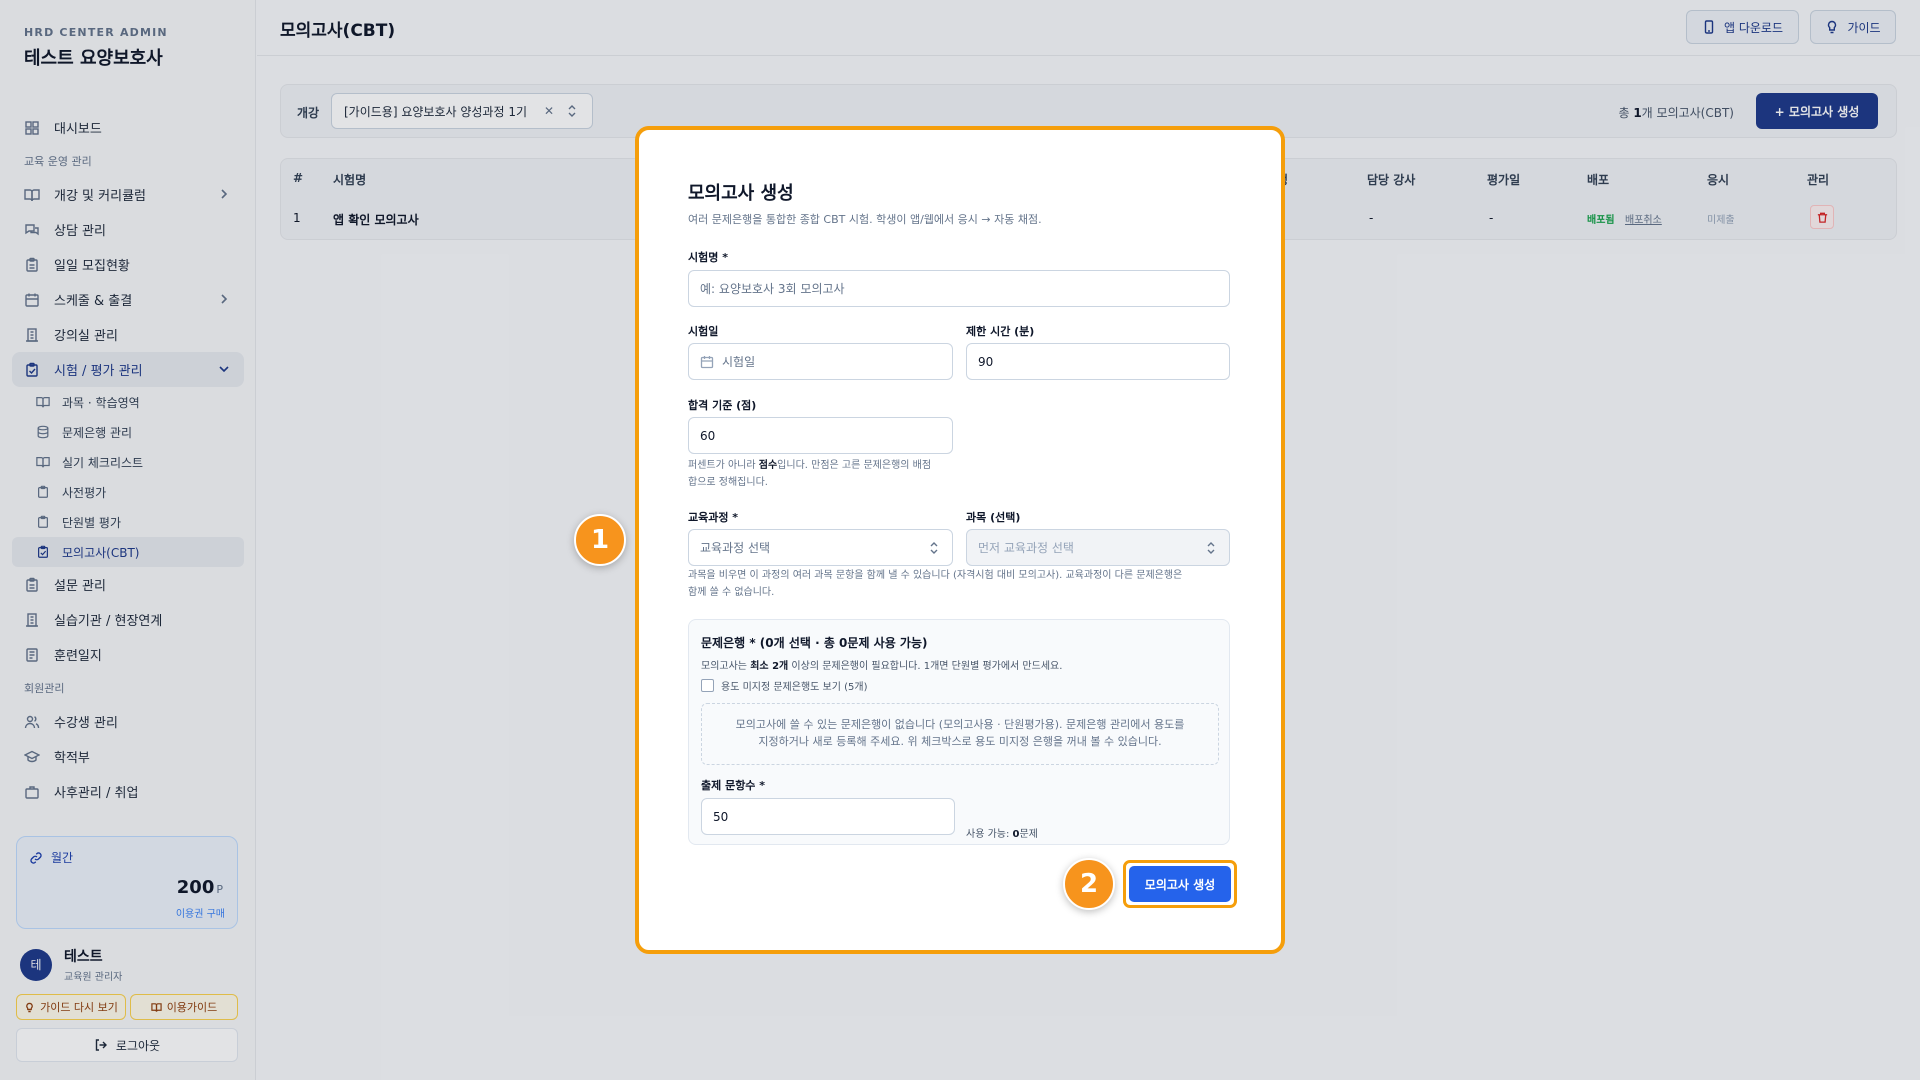 Image resolution: width=1920 pixels, height=1080 pixels. I want to click on subject-label: 과목 (선택), so click(993, 517).